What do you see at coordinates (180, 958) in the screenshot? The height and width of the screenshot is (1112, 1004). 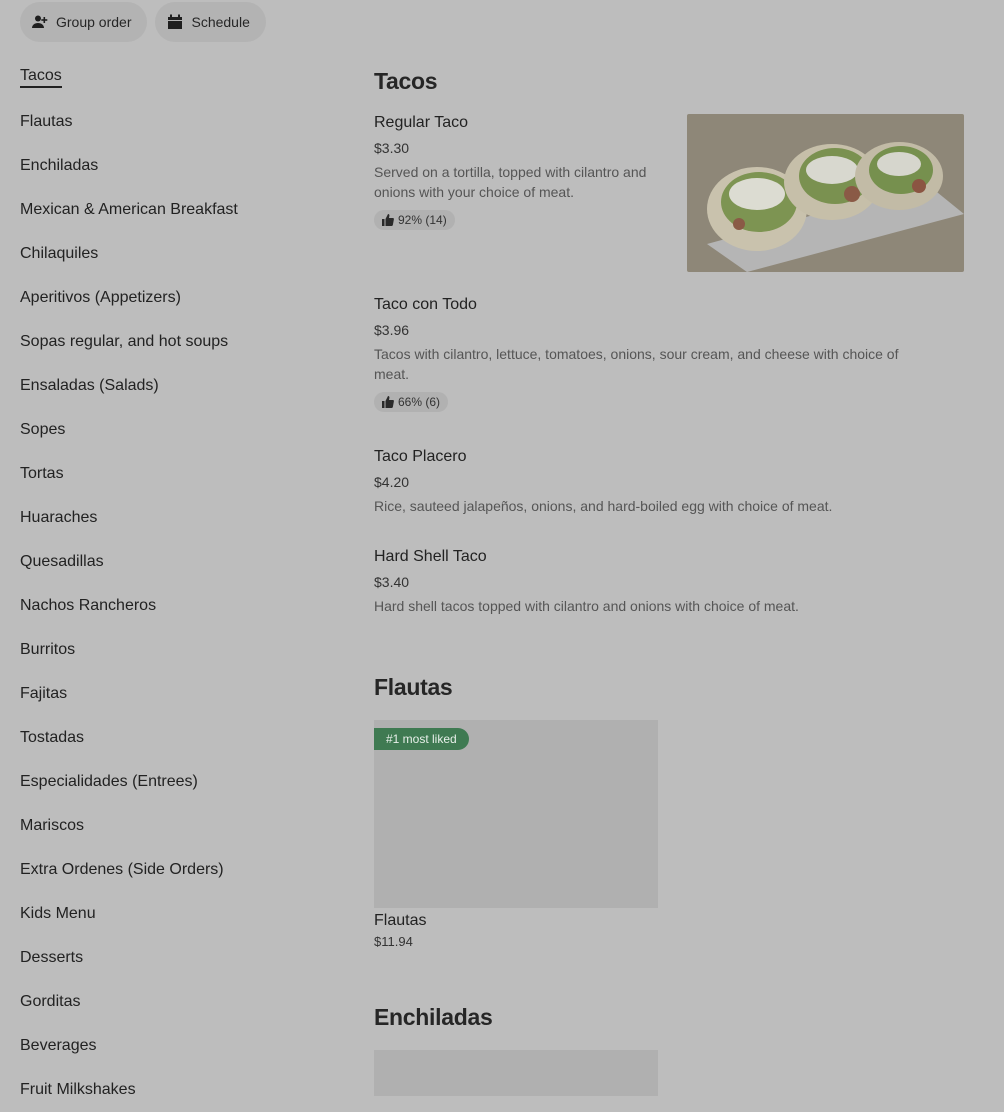 I see `sidebar-item-desserts: Desserts` at bounding box center [180, 958].